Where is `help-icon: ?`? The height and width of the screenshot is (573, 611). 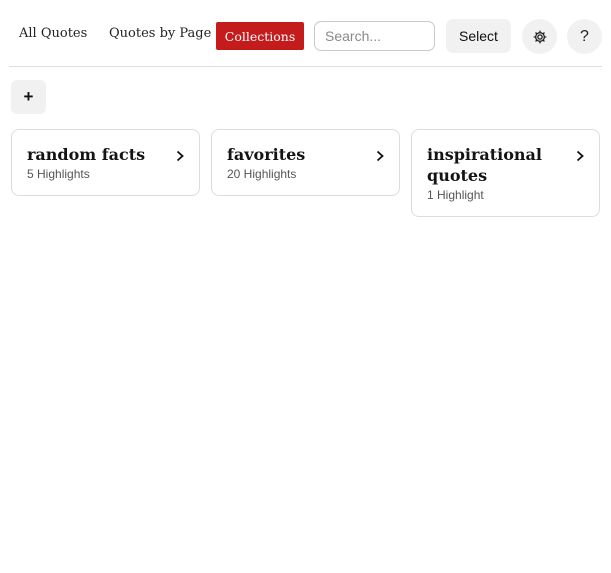
help-icon: ? is located at coordinates (584, 36).